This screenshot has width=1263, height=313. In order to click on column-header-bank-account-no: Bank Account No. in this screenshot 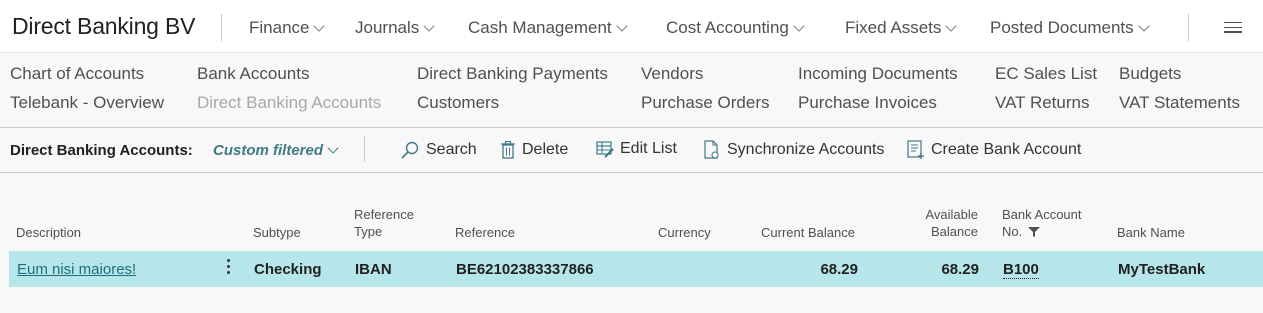, I will do `click(1042, 223)`.